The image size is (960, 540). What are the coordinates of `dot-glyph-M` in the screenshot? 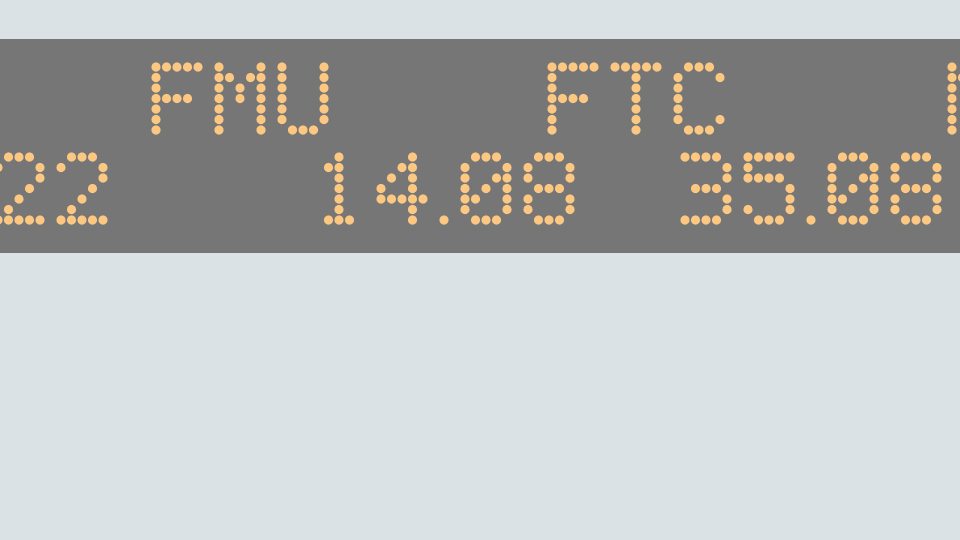 It's located at (953, 98).